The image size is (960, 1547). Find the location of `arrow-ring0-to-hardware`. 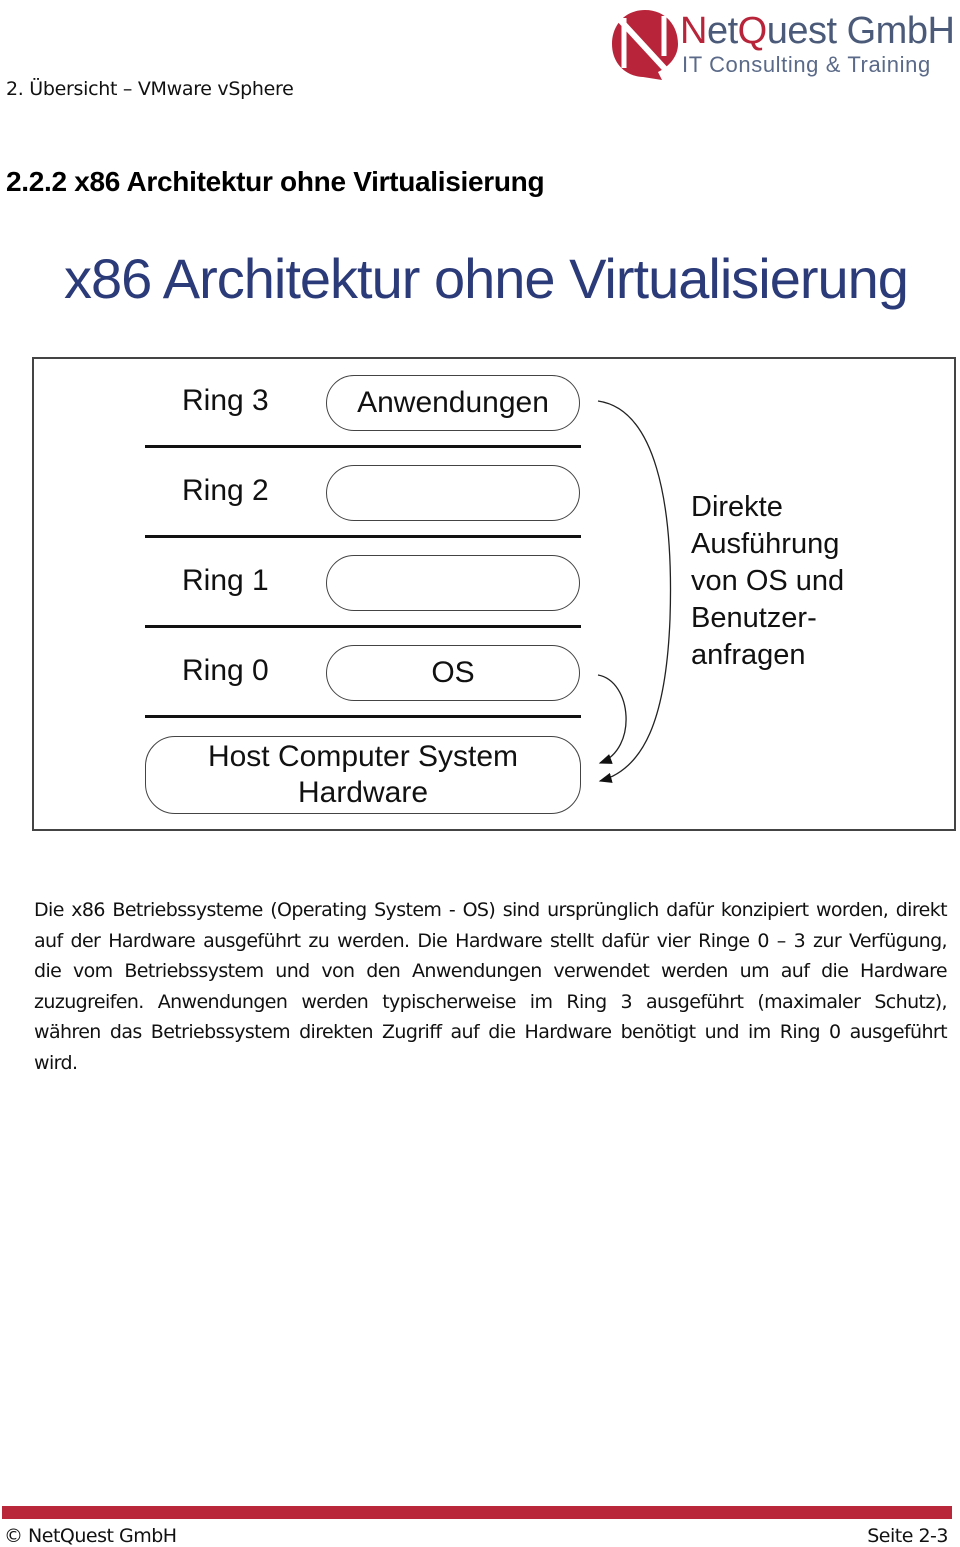

arrow-ring0-to-hardware is located at coordinates (612, 719).